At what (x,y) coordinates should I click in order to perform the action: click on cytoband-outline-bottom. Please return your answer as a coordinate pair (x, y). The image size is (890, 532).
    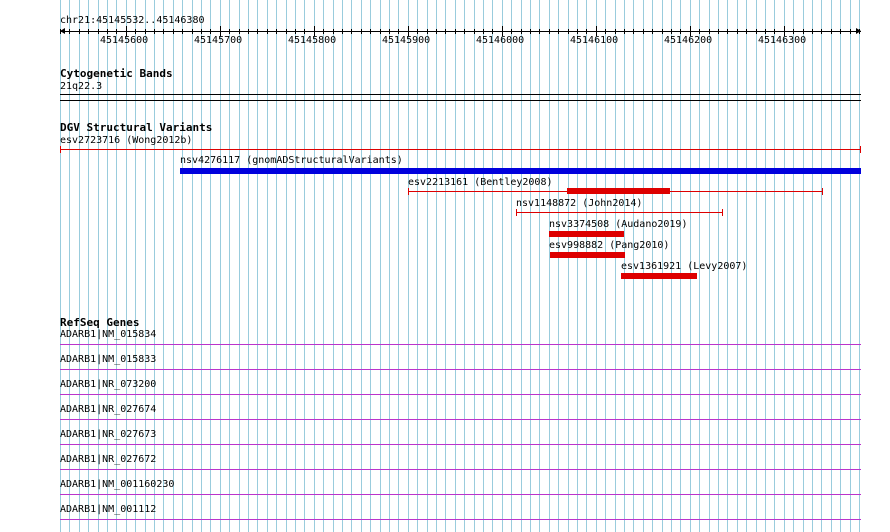
    Looking at the image, I should click on (460, 100).